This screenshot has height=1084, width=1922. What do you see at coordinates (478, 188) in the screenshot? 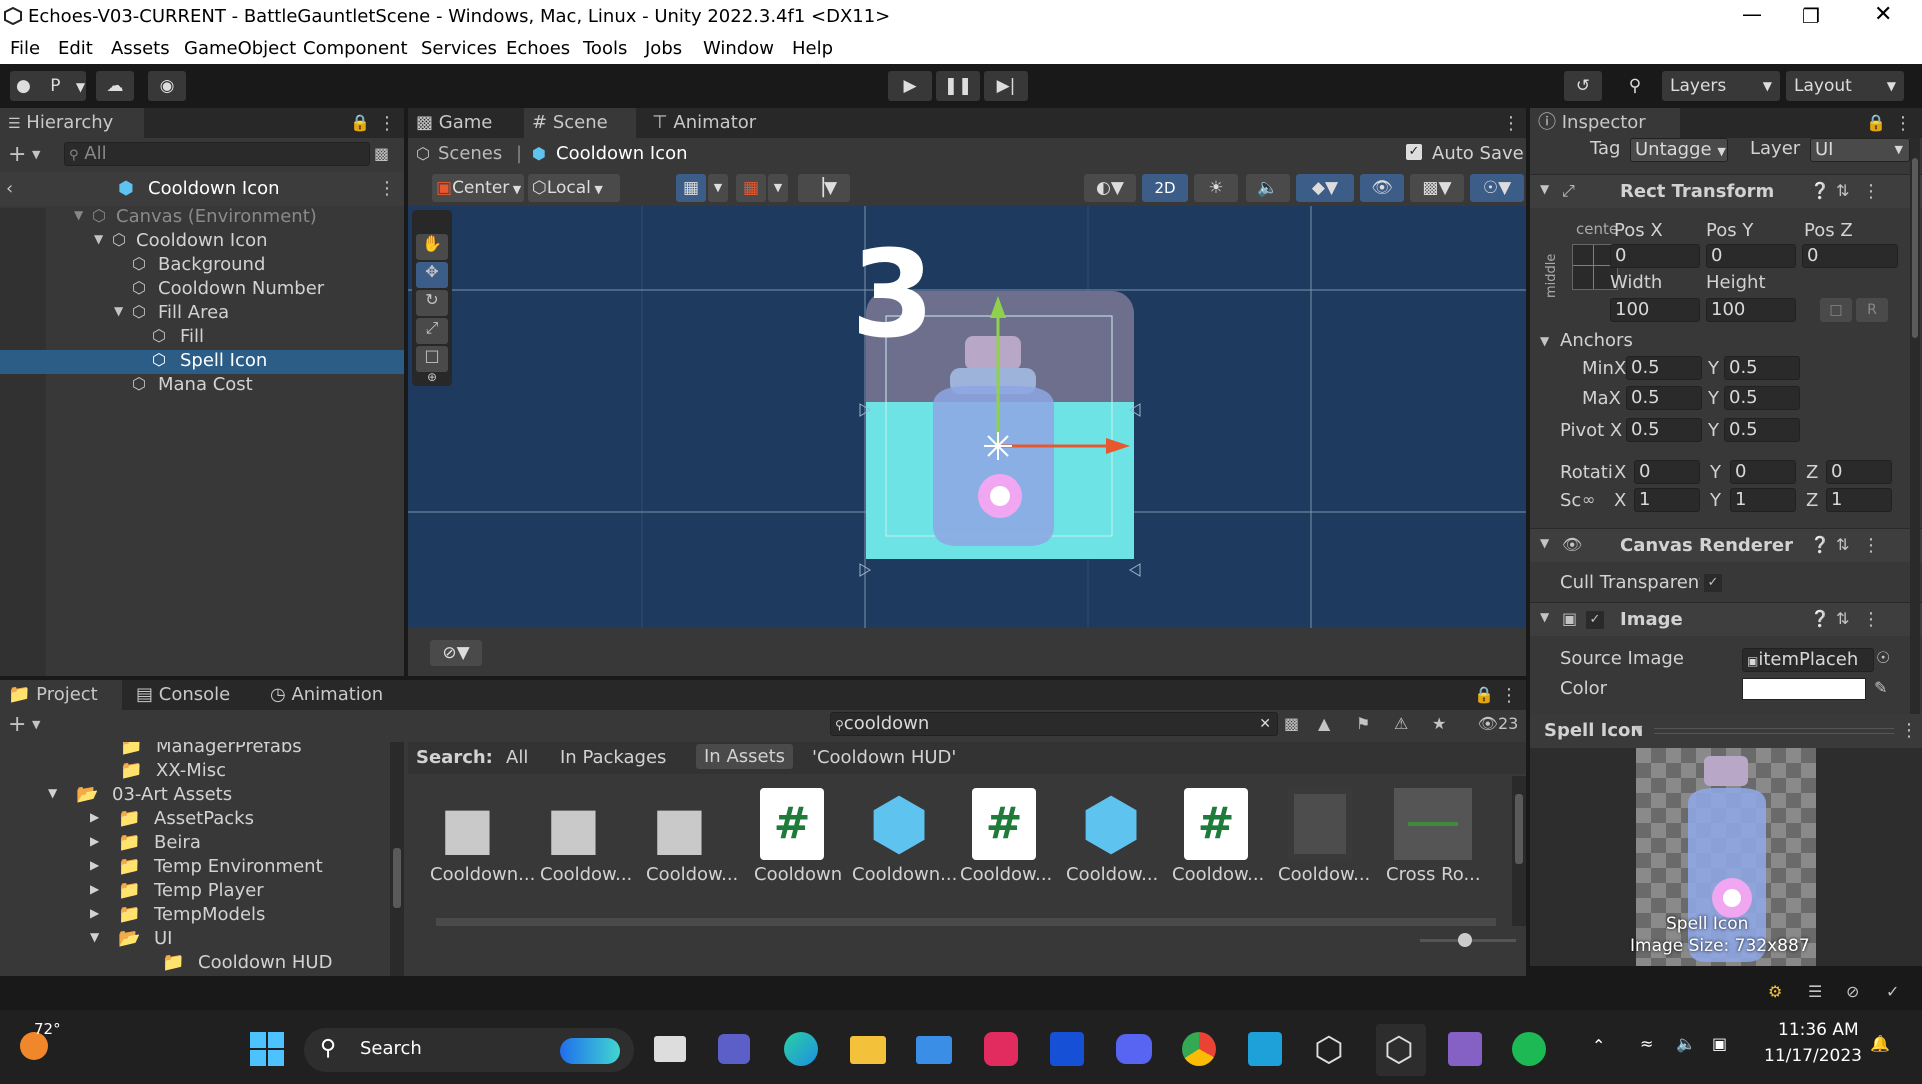
I see `pivot-dropdown: ▣Center ▼` at bounding box center [478, 188].